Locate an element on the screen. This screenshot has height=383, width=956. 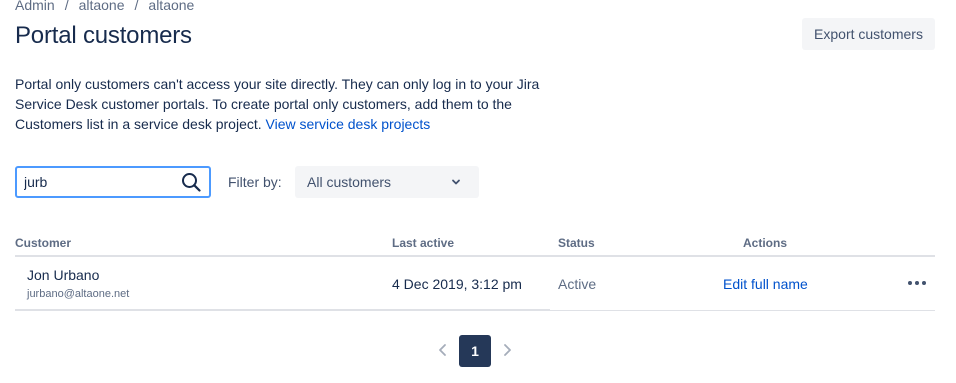
column-header-status: Status is located at coordinates (576, 243).